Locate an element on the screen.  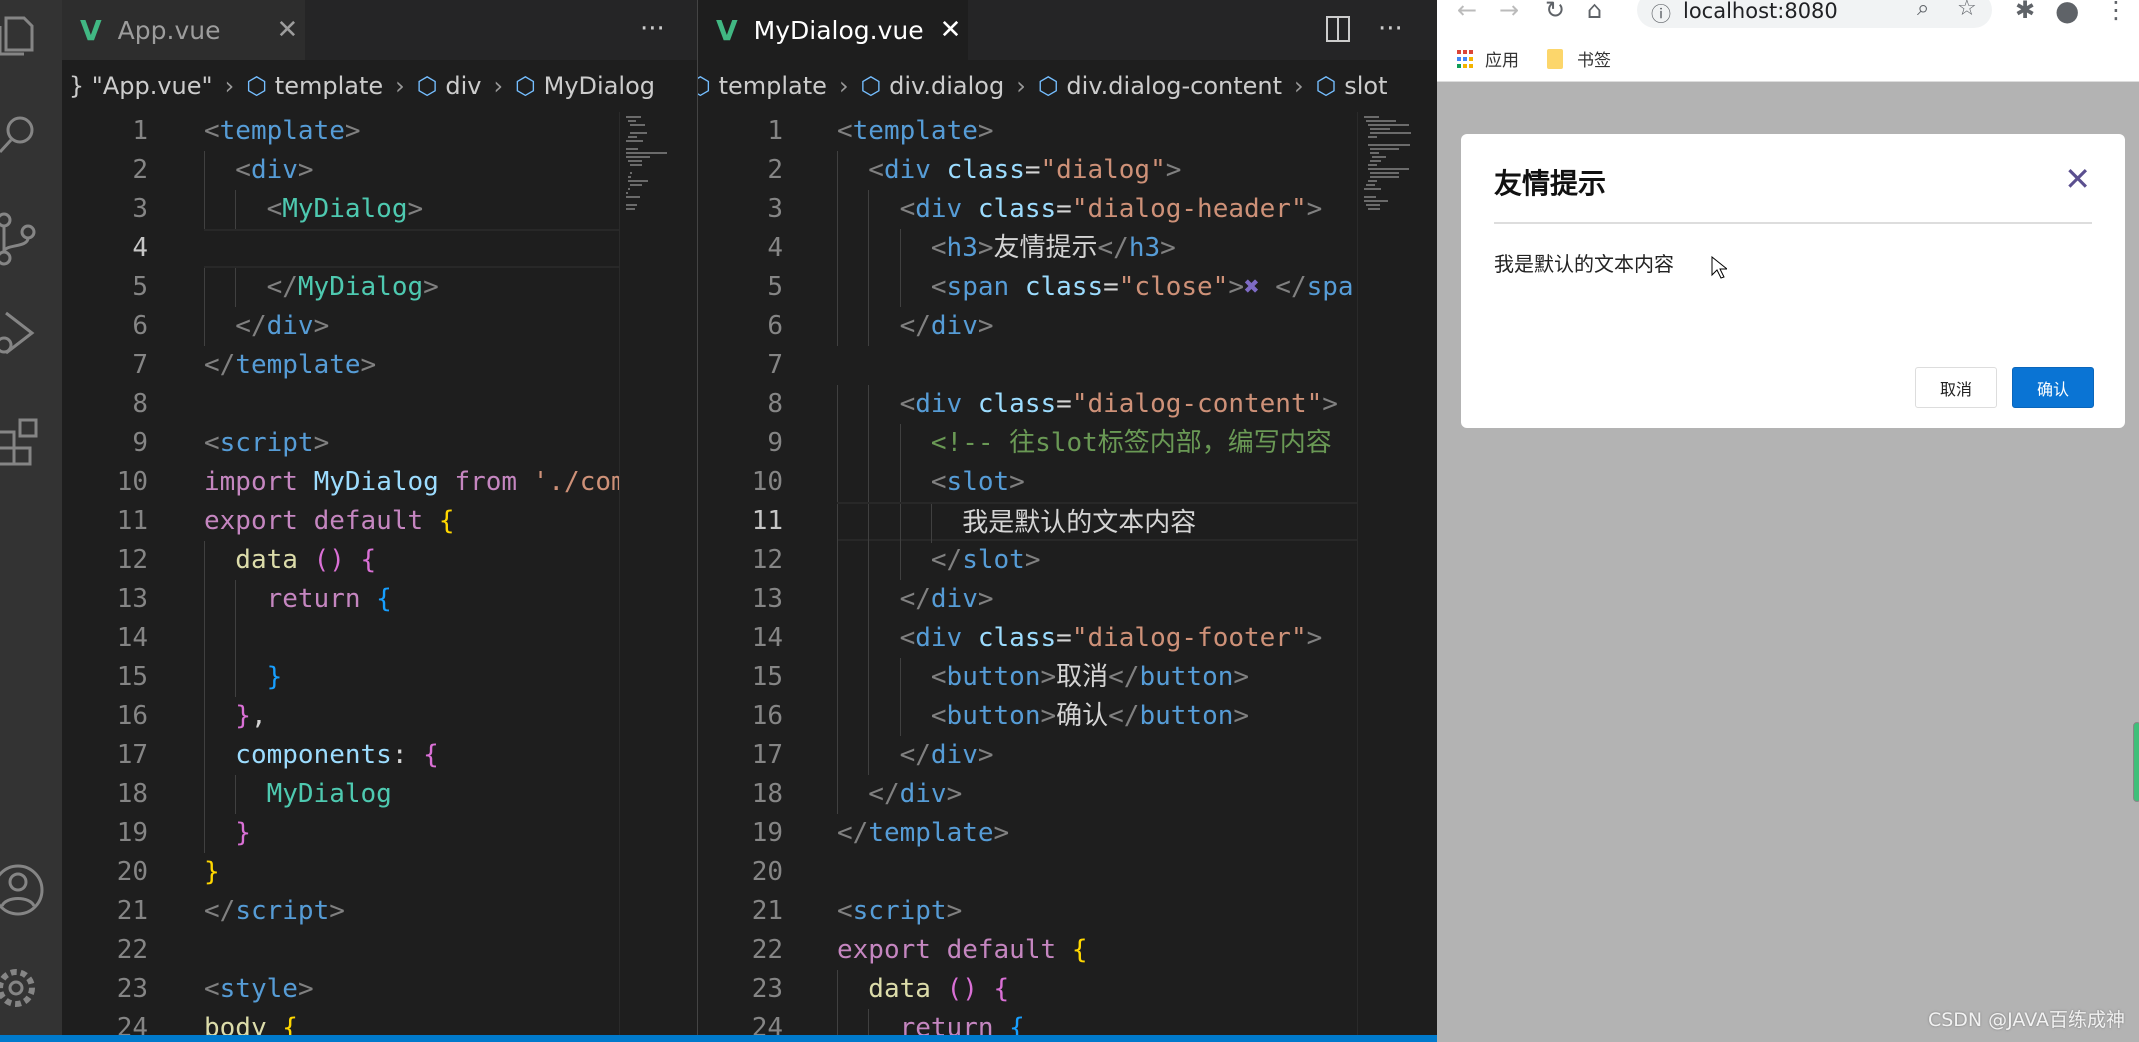
code-line: </MyDialog> is located at coordinates (411, 287).